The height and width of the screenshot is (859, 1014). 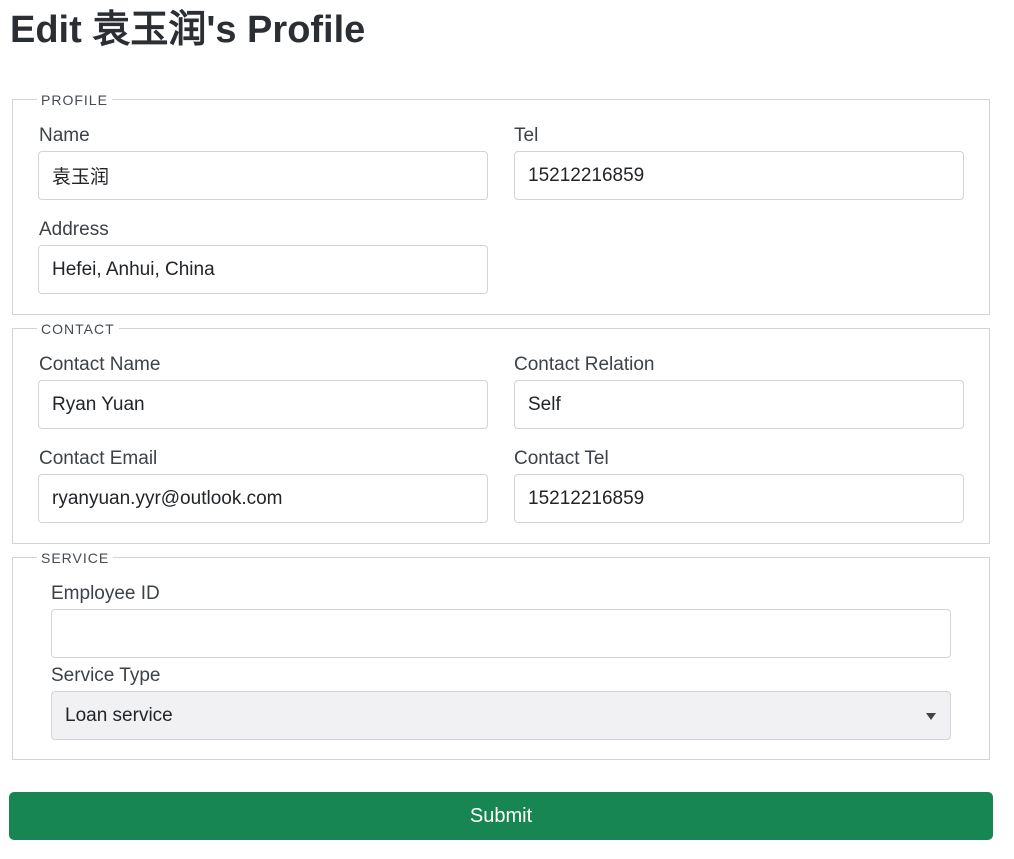 What do you see at coordinates (263, 404) in the screenshot?
I see `contact-name-input` at bounding box center [263, 404].